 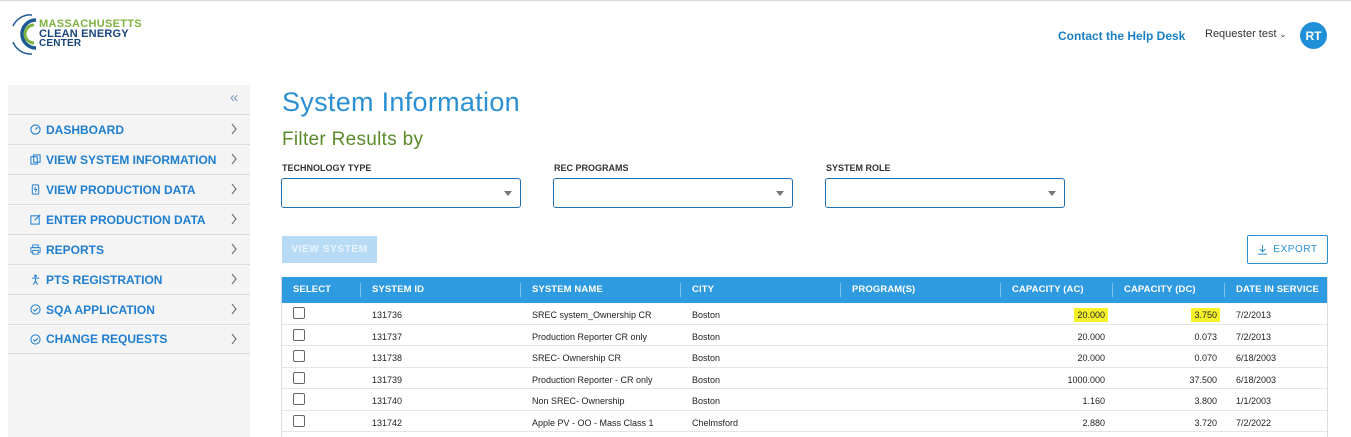 What do you see at coordinates (883, 290) in the screenshot?
I see `column-header-programs: PROGRAM(S)` at bounding box center [883, 290].